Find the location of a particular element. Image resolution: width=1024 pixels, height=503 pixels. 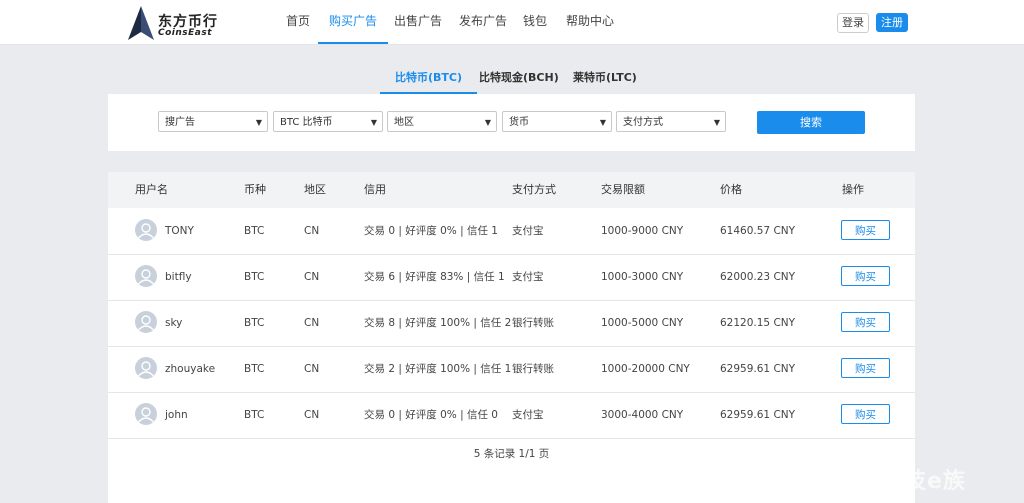

tab-bch: 比特现金(BCH) is located at coordinates (519, 81).